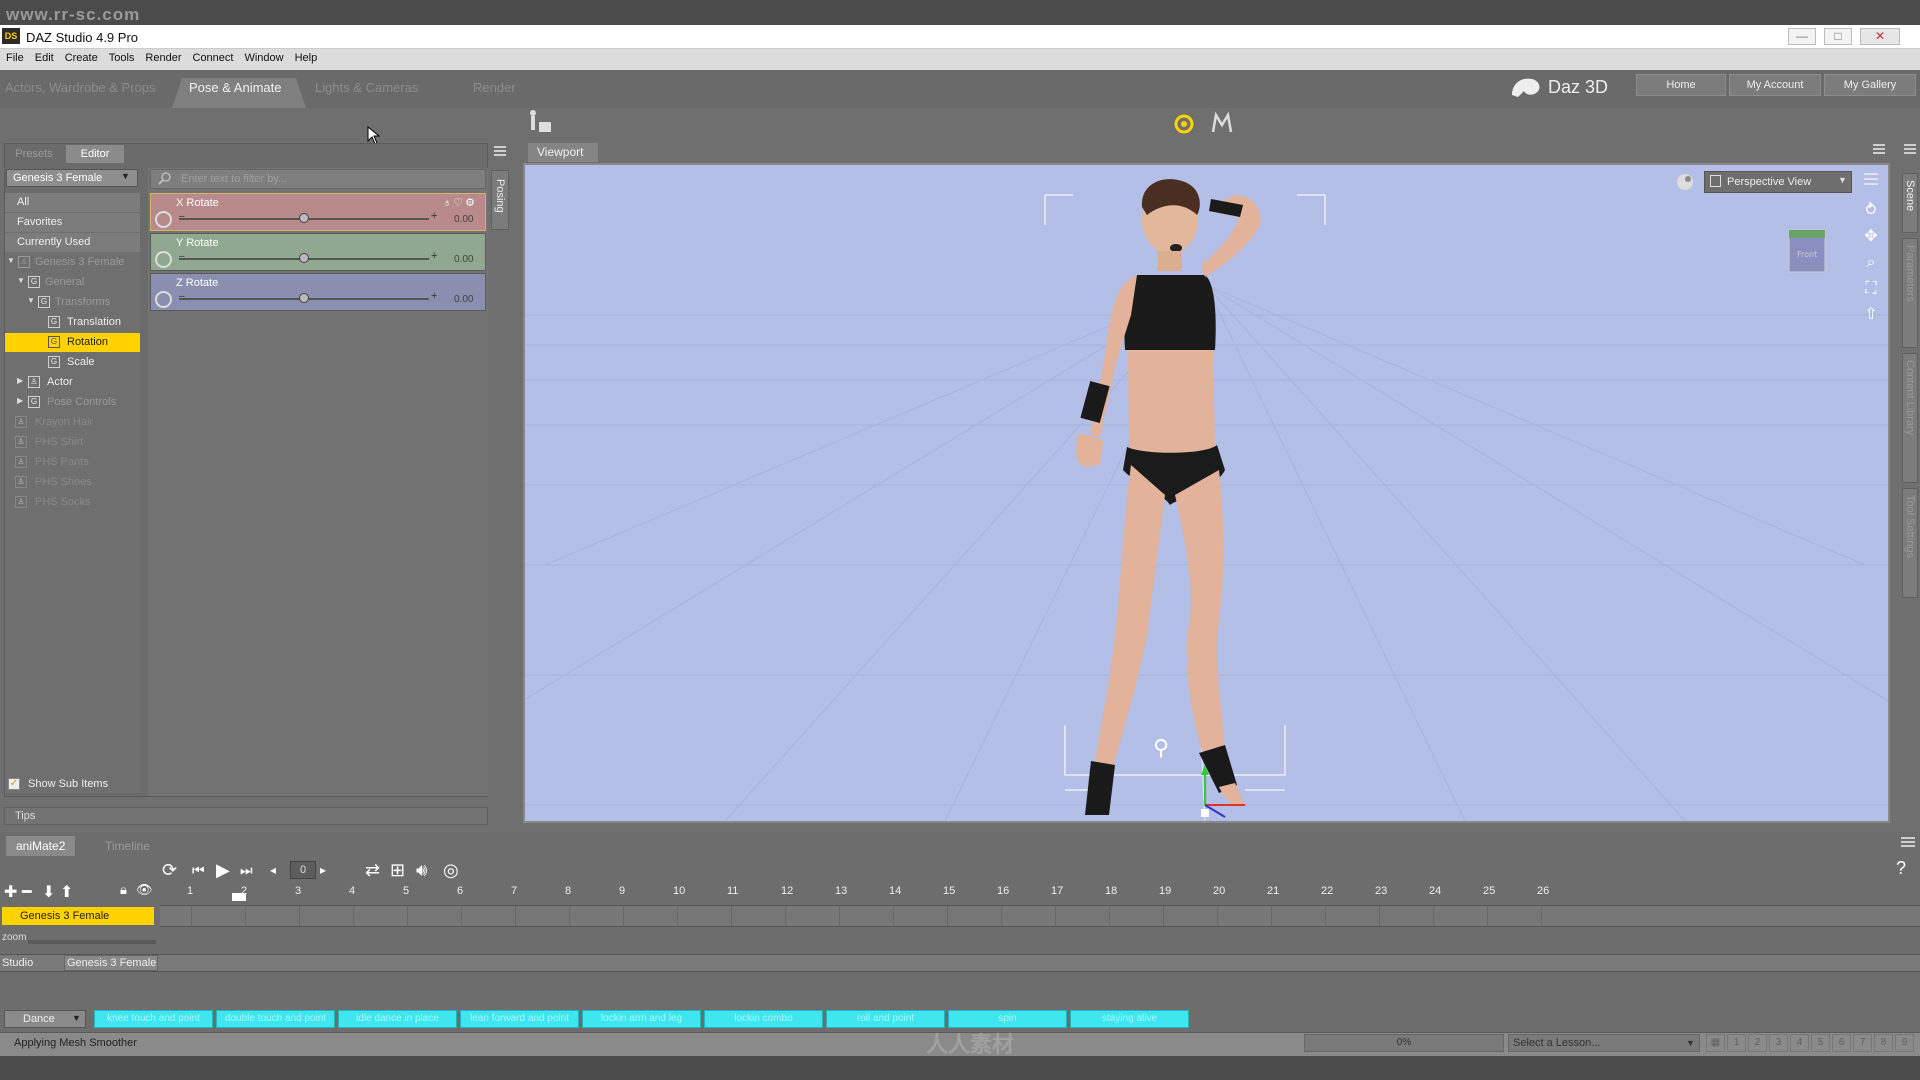 The width and height of the screenshot is (1920, 1080). Describe the element at coordinates (72, 362) in the screenshot. I see `tree-item-scale: G Scale` at that location.